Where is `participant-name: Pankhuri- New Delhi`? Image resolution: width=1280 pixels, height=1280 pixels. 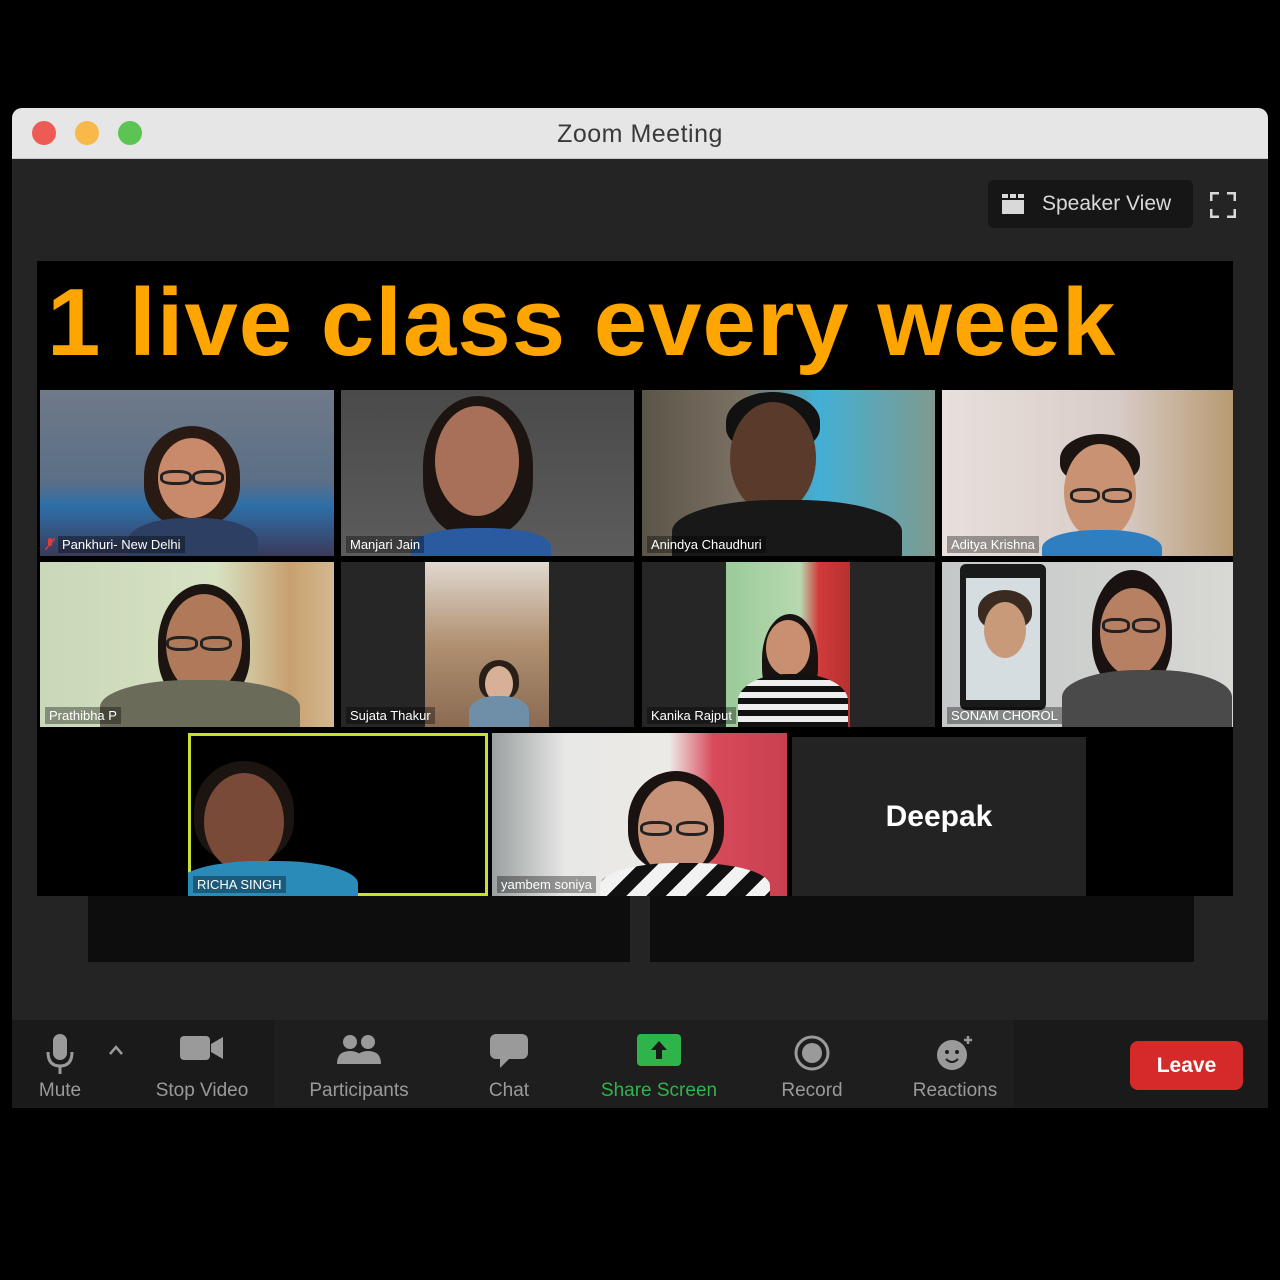 participant-name: Pankhuri- New Delhi is located at coordinates (121, 544).